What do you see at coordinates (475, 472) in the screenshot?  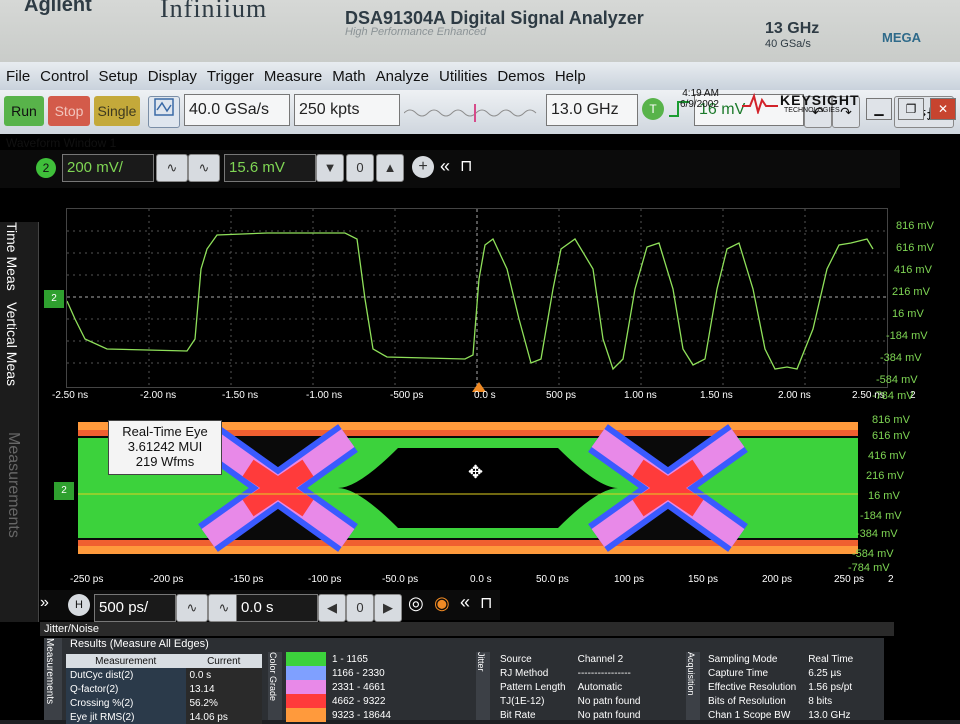 I see `crosshair-icon: ✥` at bounding box center [475, 472].